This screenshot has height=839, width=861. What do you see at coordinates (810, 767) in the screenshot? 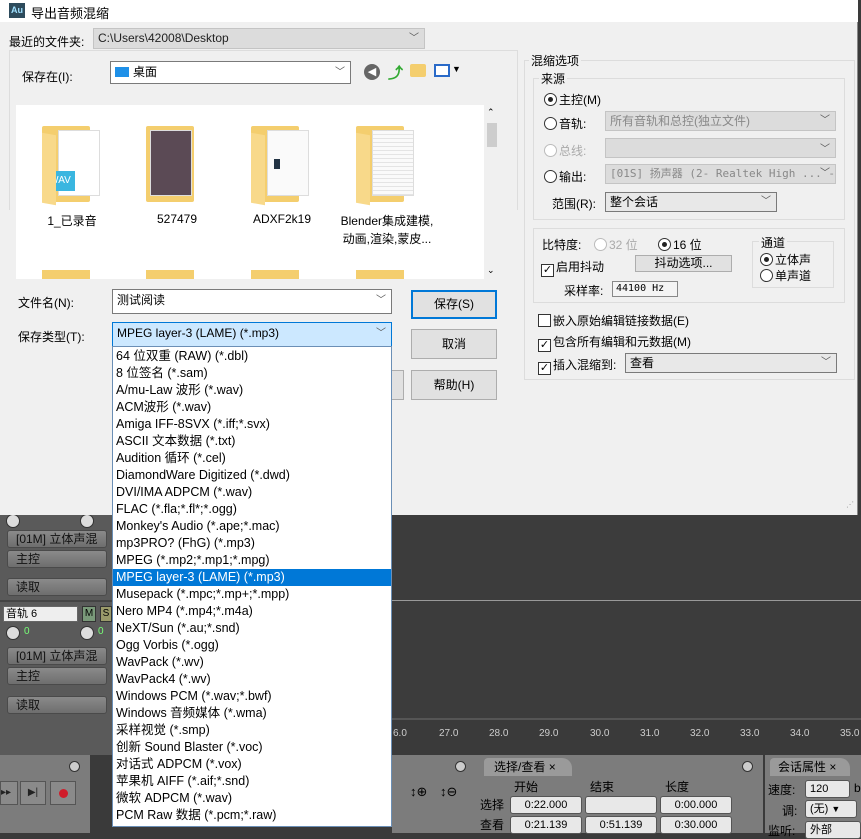
I see `tab-session-properties: 会话属性 ×` at bounding box center [810, 767].